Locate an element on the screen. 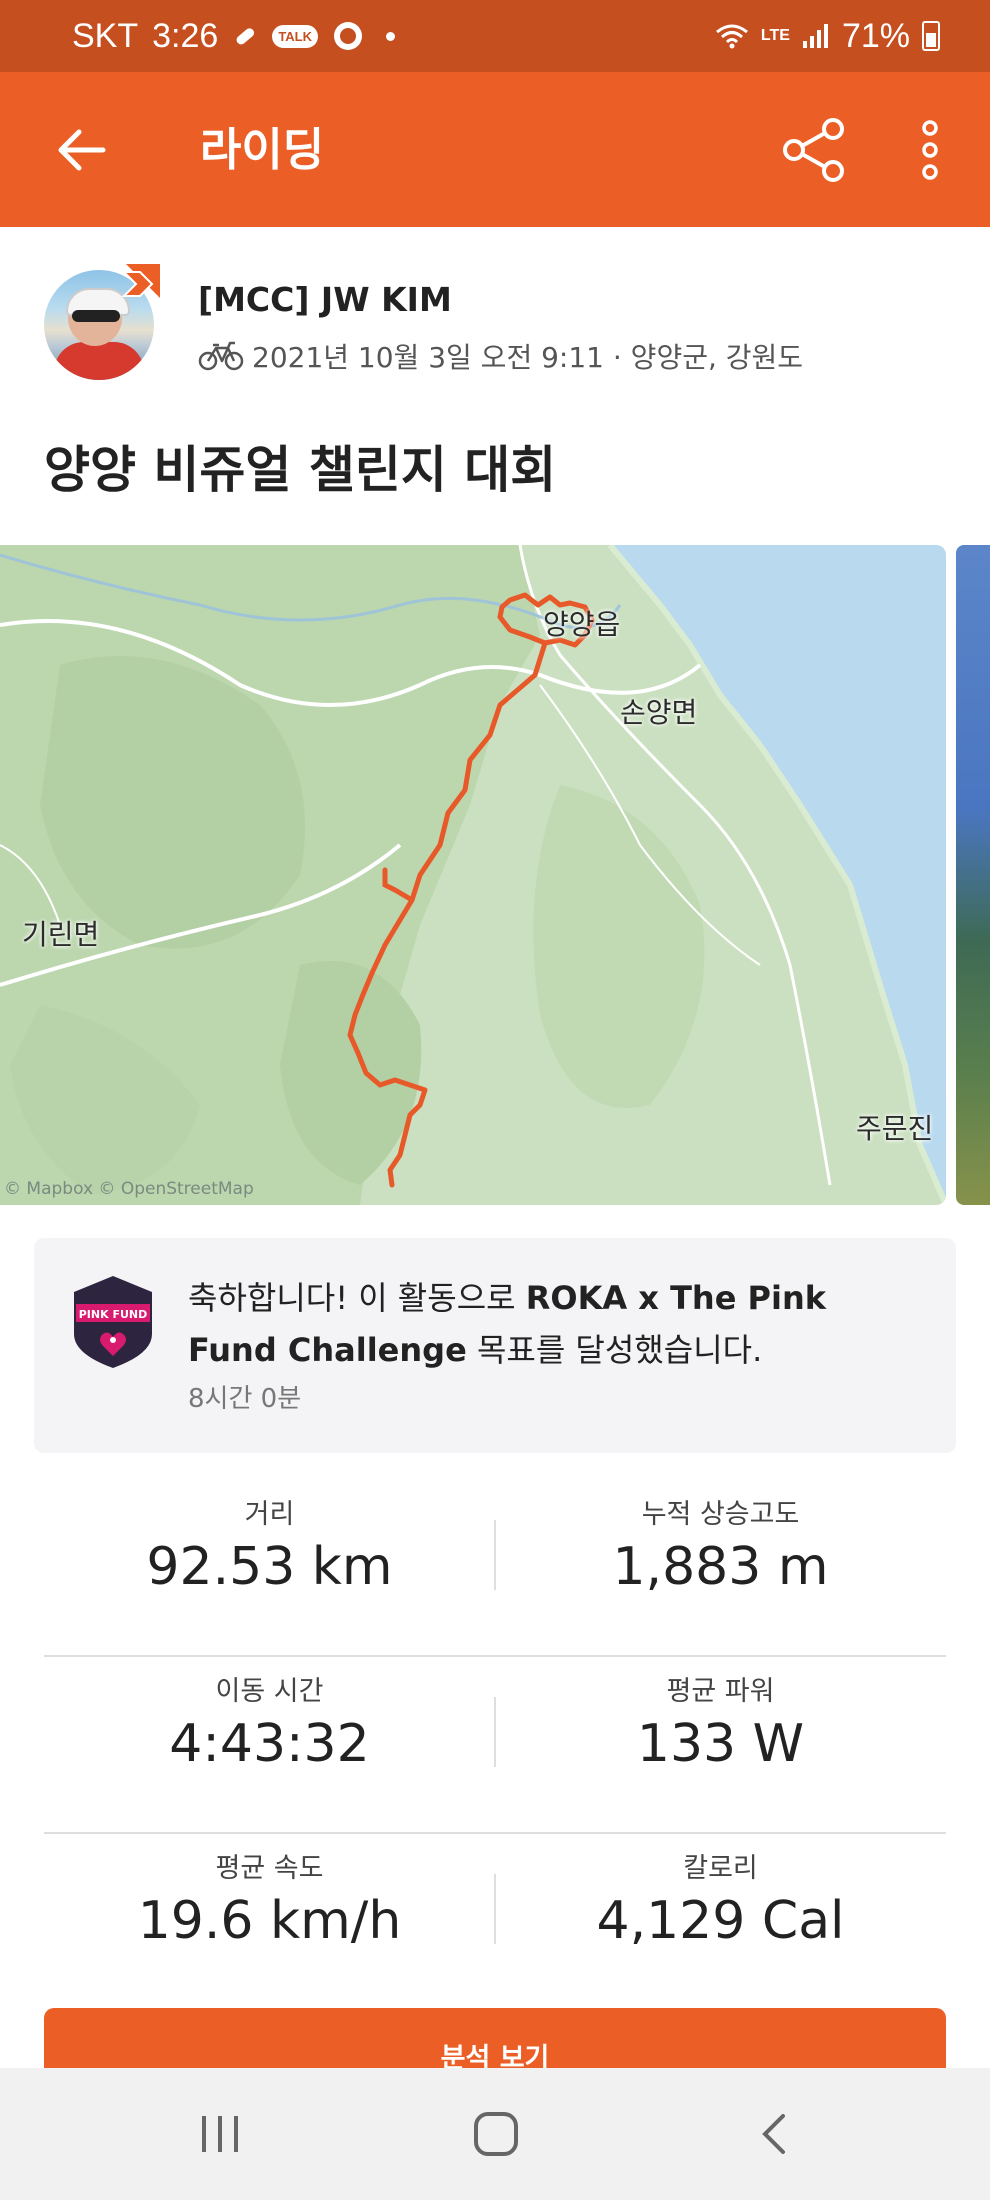 This screenshot has width=990, height=2200. stat-value: 92.53 km is located at coordinates (269, 1567).